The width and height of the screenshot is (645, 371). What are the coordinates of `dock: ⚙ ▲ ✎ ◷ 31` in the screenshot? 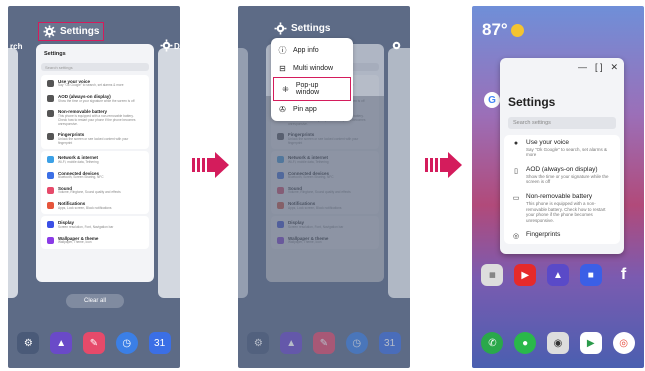 It's located at (94, 343).